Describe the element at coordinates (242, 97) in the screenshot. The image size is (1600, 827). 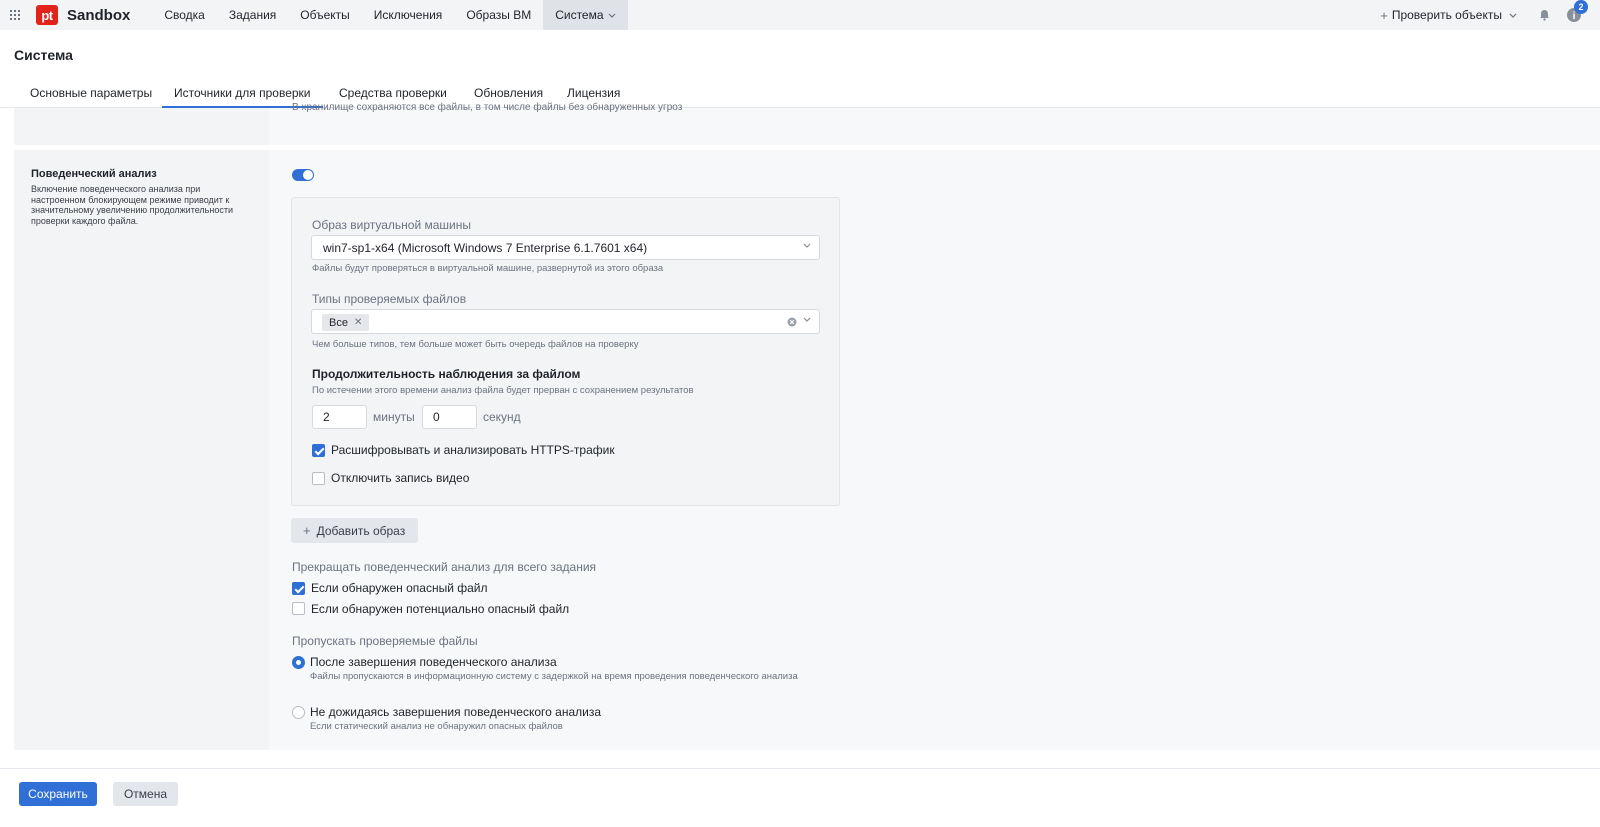
I see `tab-check-sources: Источники для проверки` at that location.